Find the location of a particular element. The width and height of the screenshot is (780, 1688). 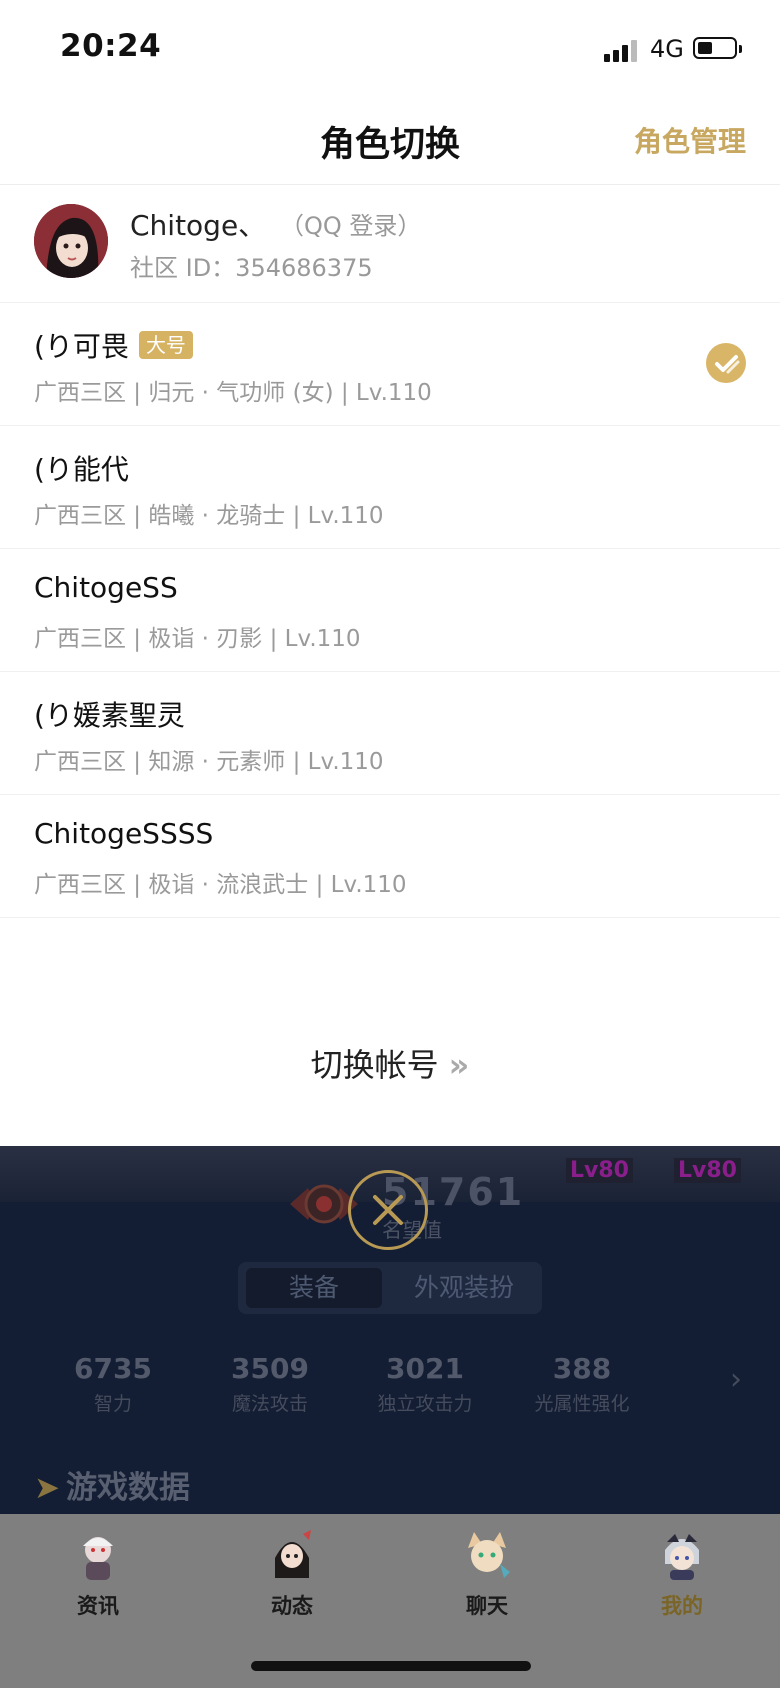

double-chevron-right-icon: » is located at coordinates (459, 1065).